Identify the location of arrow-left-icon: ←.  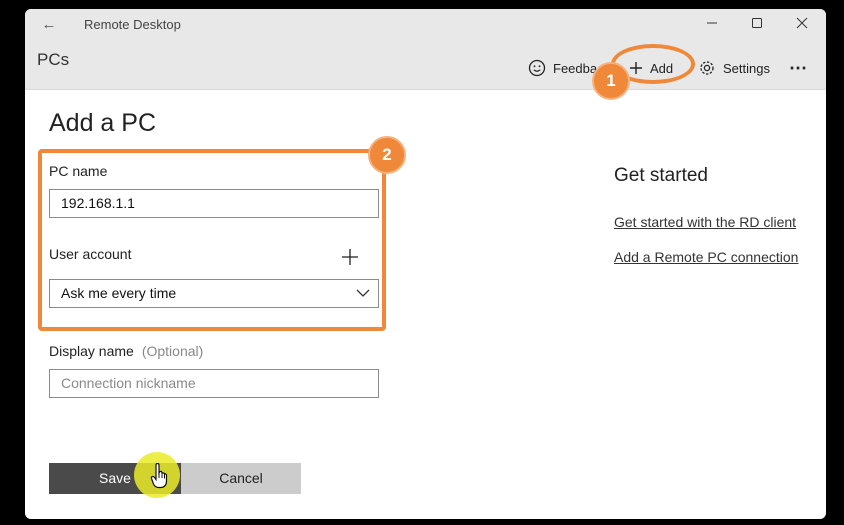
(49, 24).